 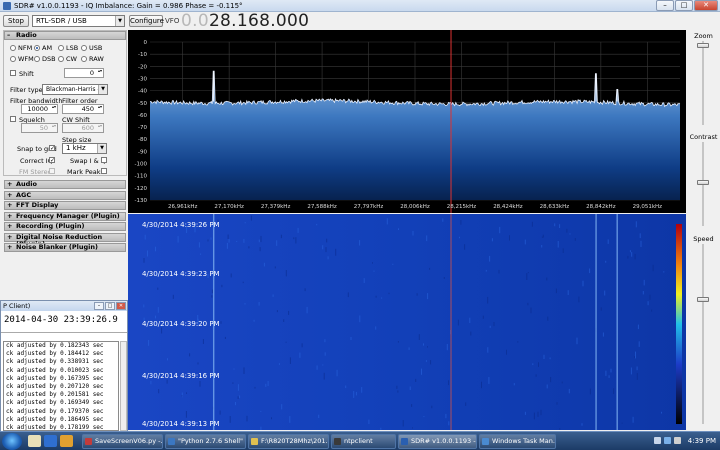 What do you see at coordinates (65, 35) in the screenshot?
I see `radio-header: – Radio` at bounding box center [65, 35].